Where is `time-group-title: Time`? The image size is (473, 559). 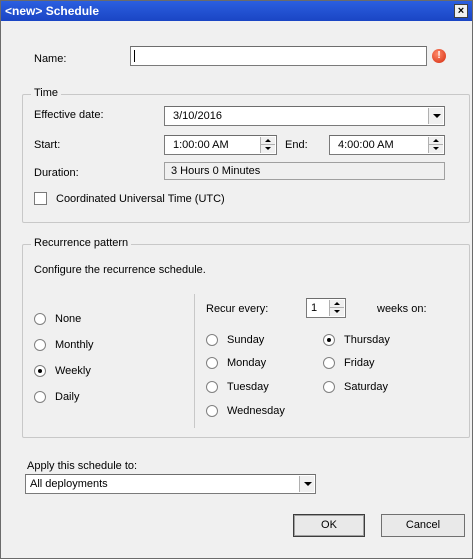
time-group-title: Time is located at coordinates (46, 93).